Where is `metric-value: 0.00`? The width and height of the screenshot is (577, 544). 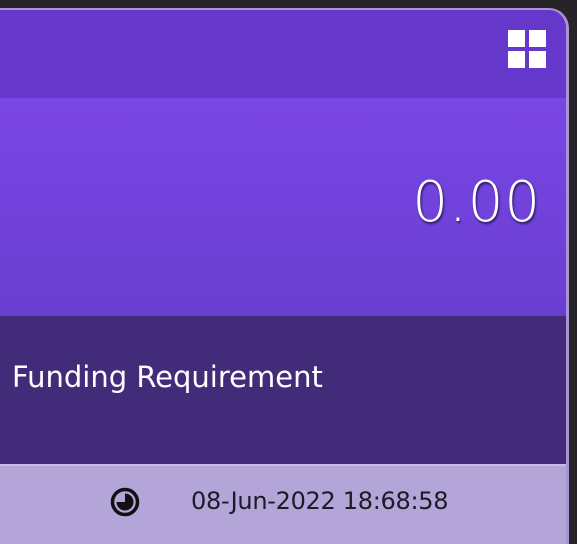 metric-value: 0.00 is located at coordinates (476, 202).